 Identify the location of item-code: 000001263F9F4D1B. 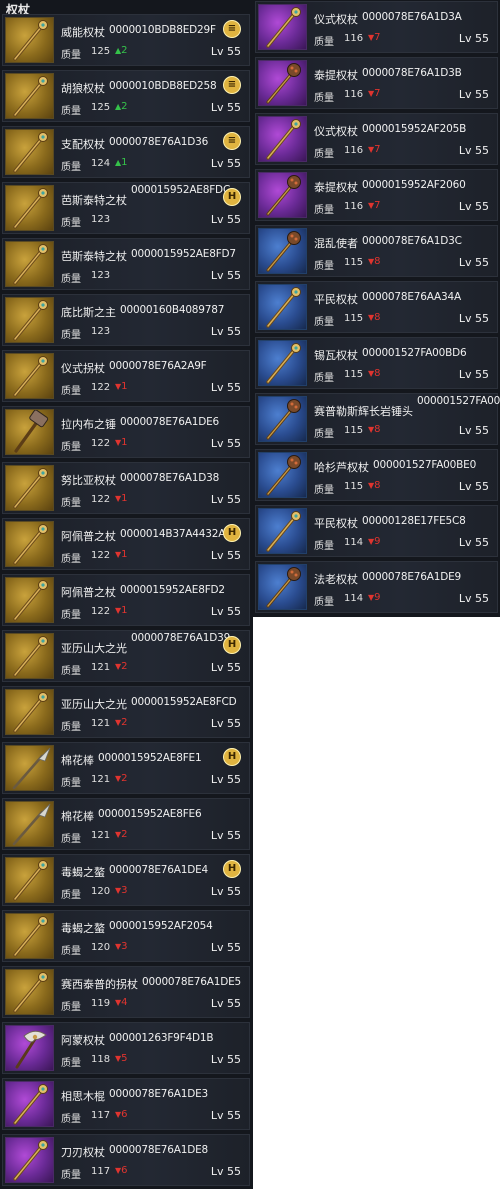
(161, 1038).